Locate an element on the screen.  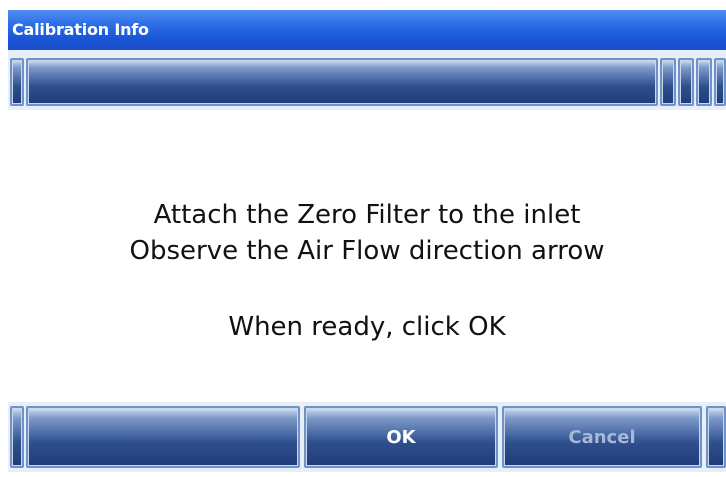
button-bar: OK Cancel is located at coordinates (367, 437).